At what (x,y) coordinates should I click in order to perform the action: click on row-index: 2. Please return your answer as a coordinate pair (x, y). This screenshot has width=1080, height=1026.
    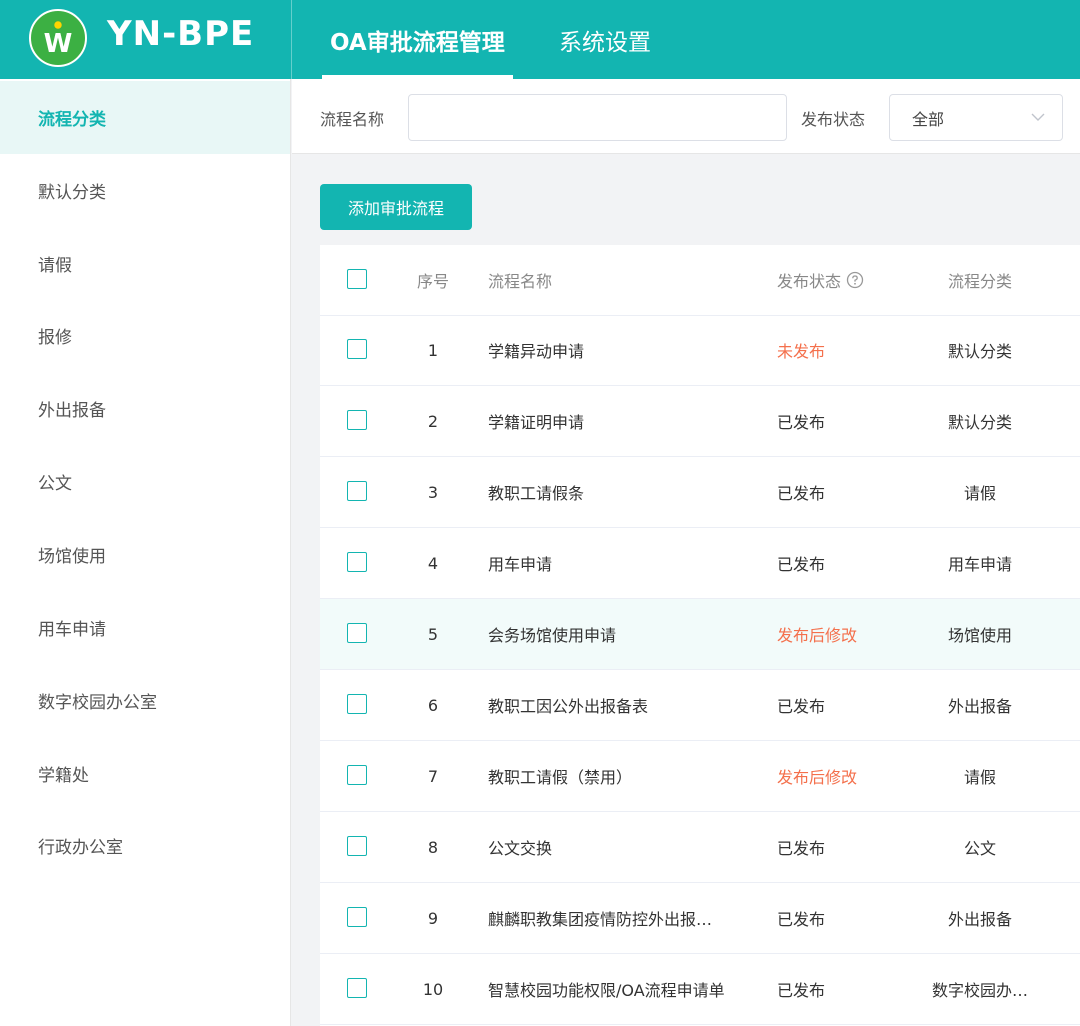
    Looking at the image, I should click on (433, 421).